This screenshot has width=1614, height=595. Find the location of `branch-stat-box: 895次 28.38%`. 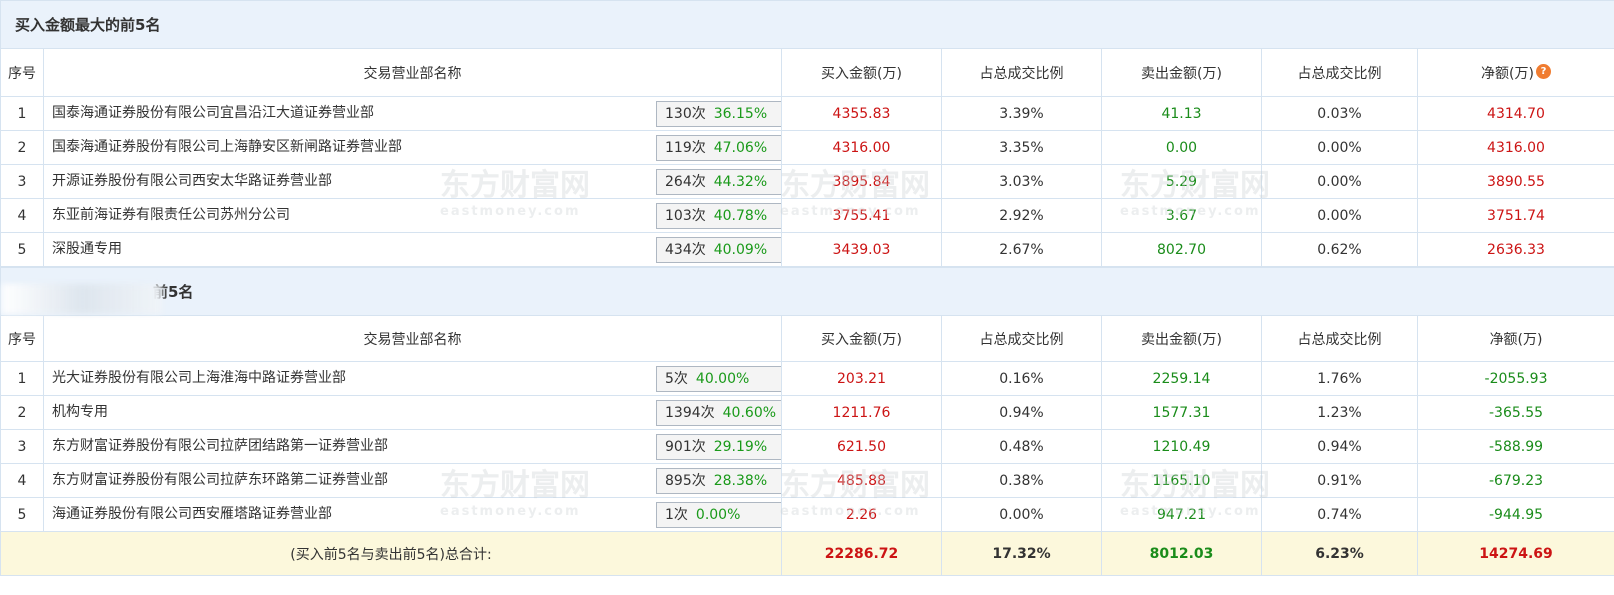

branch-stat-box: 895次 28.38% is located at coordinates (718, 481).